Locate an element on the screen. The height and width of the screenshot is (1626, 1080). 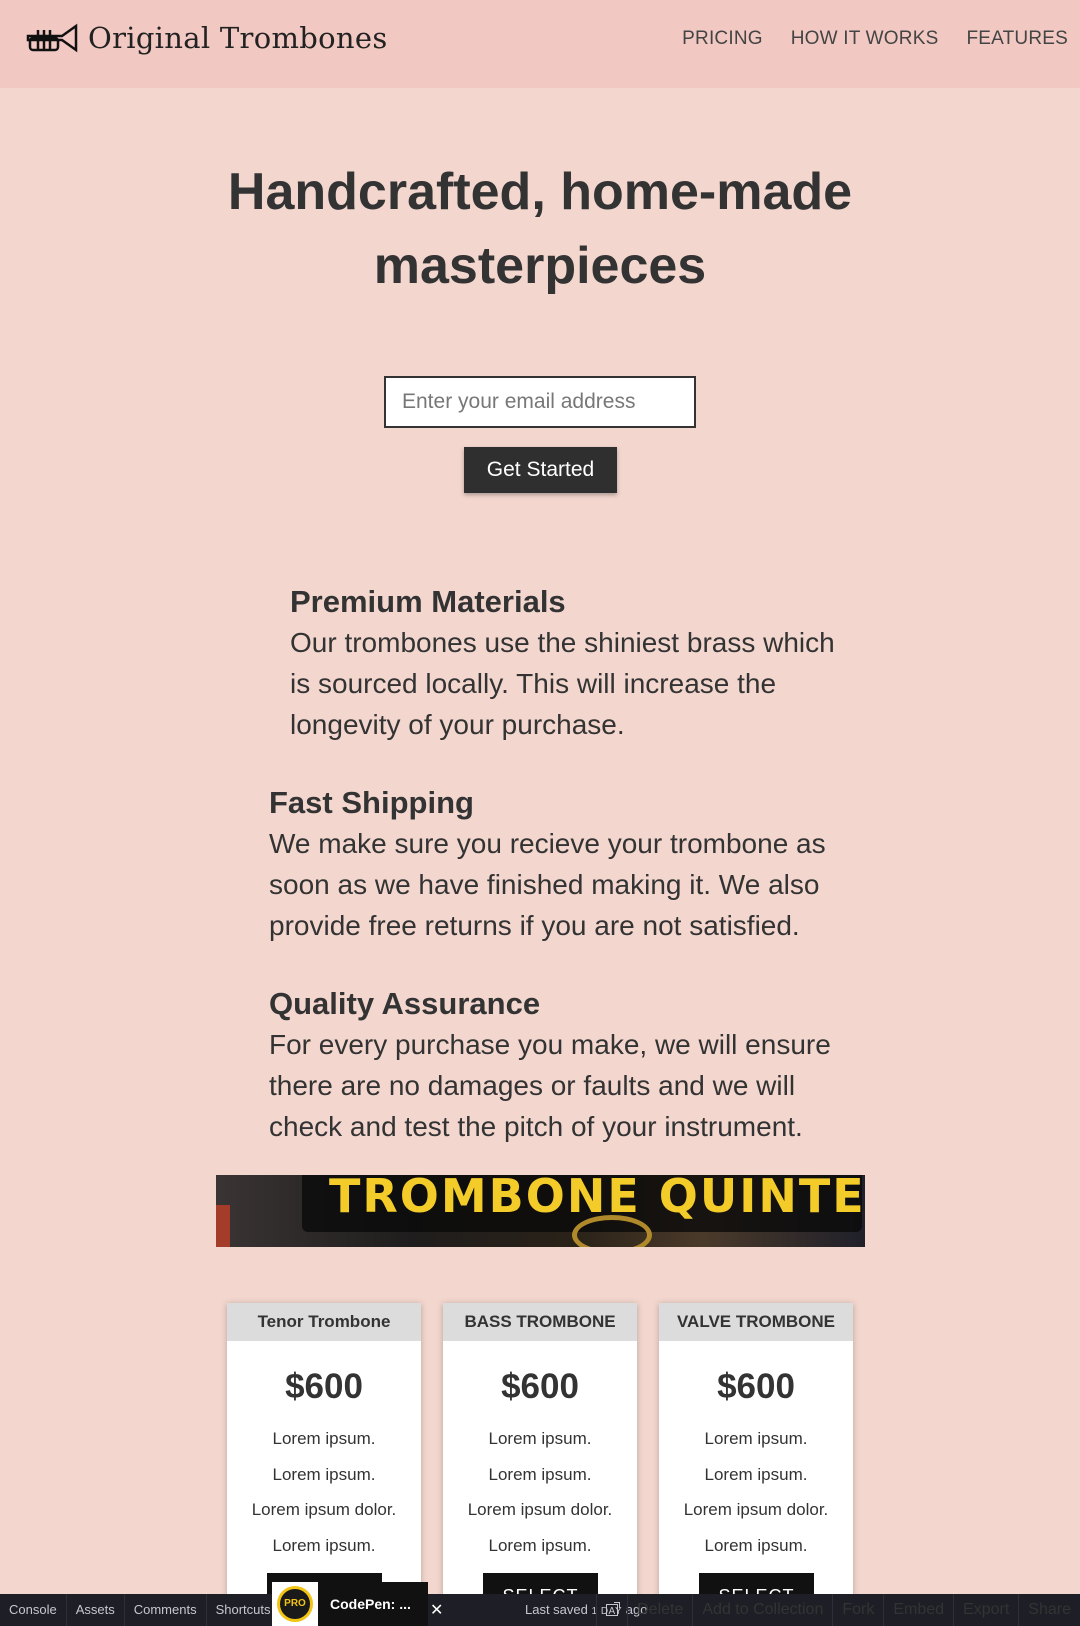
assets-button: Assets is located at coordinates (96, 1610).